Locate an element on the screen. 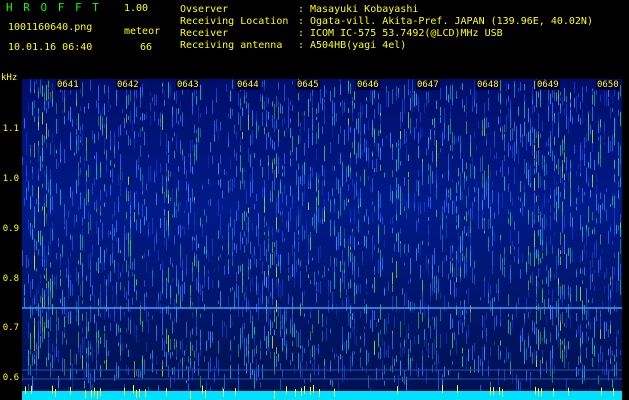 Image resolution: width=629 pixels, height=400 pixels. meteor-label: meteor is located at coordinates (142, 31).